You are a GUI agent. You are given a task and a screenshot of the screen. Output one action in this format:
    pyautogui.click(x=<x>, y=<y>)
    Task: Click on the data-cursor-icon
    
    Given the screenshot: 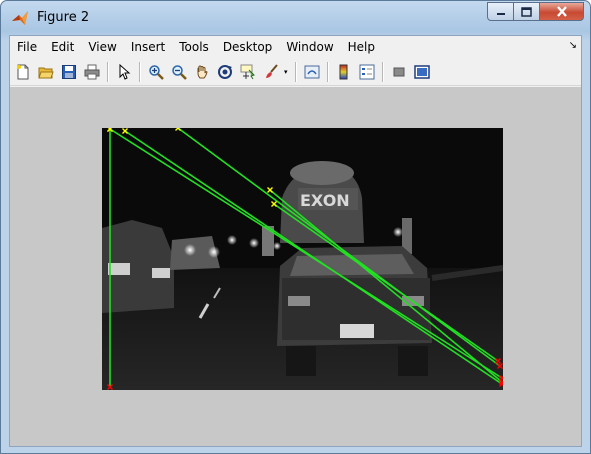 What is the action you would take?
    pyautogui.click(x=247, y=71)
    